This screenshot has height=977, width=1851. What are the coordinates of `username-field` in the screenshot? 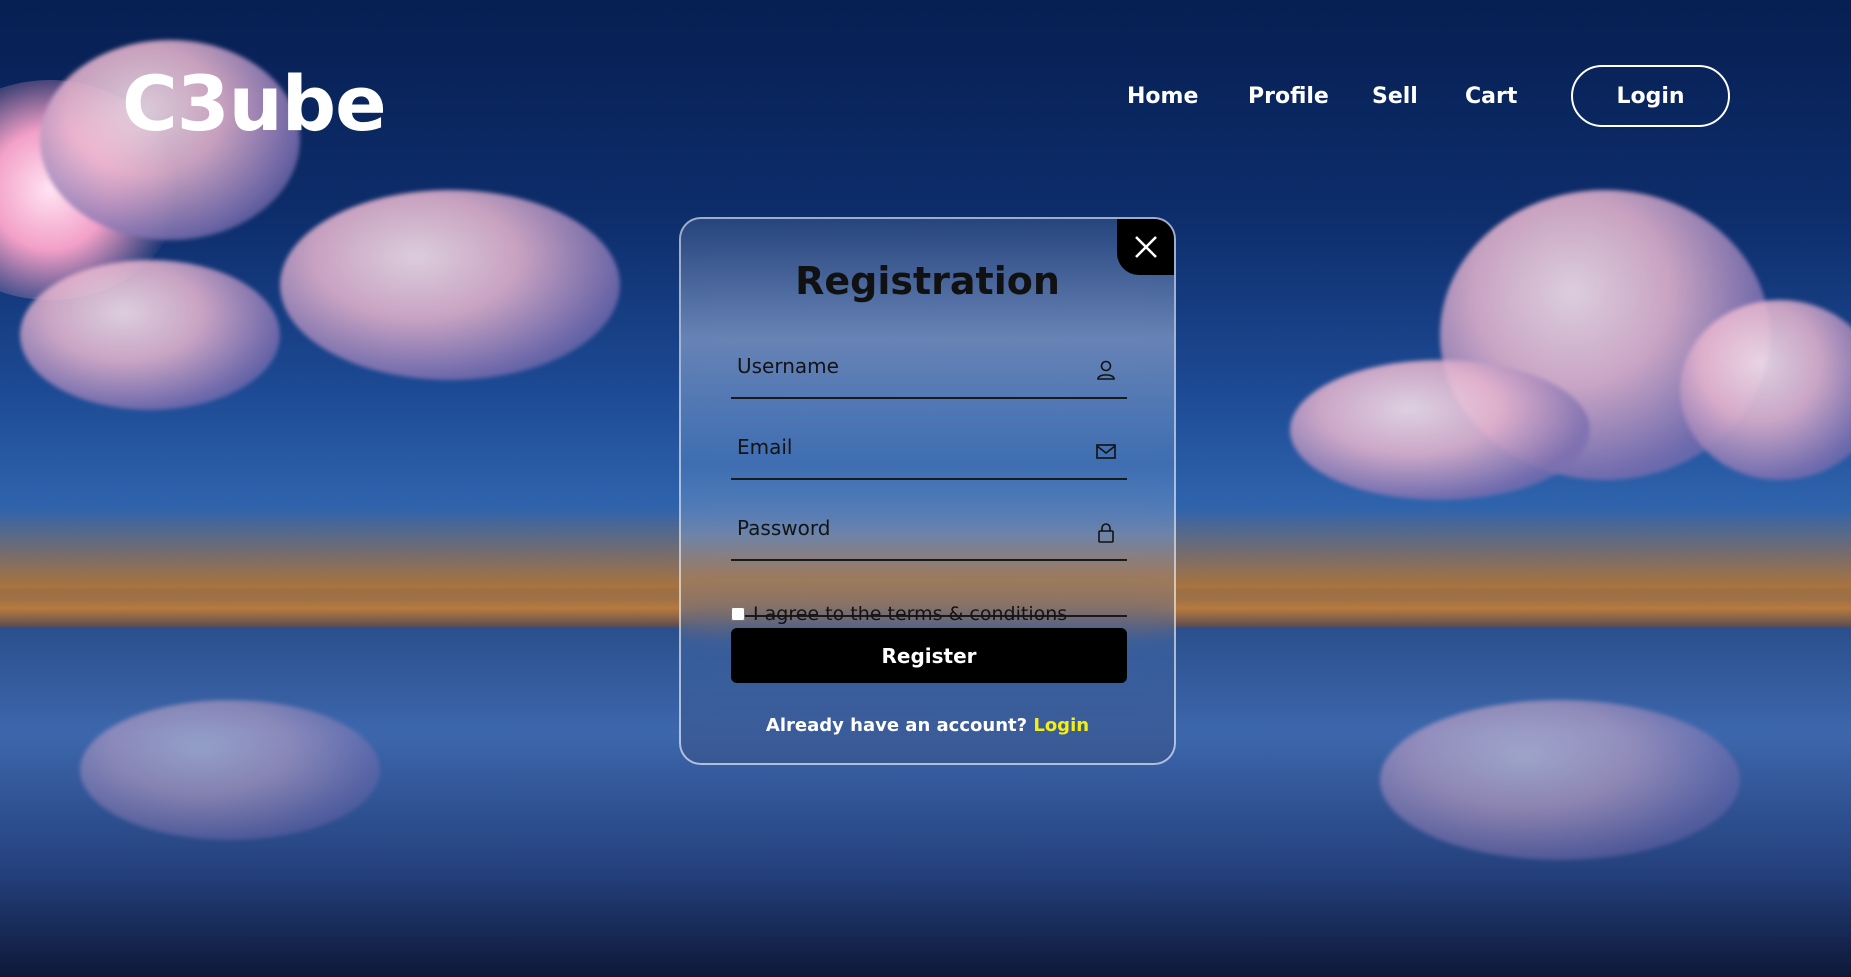 It's located at (929, 370).